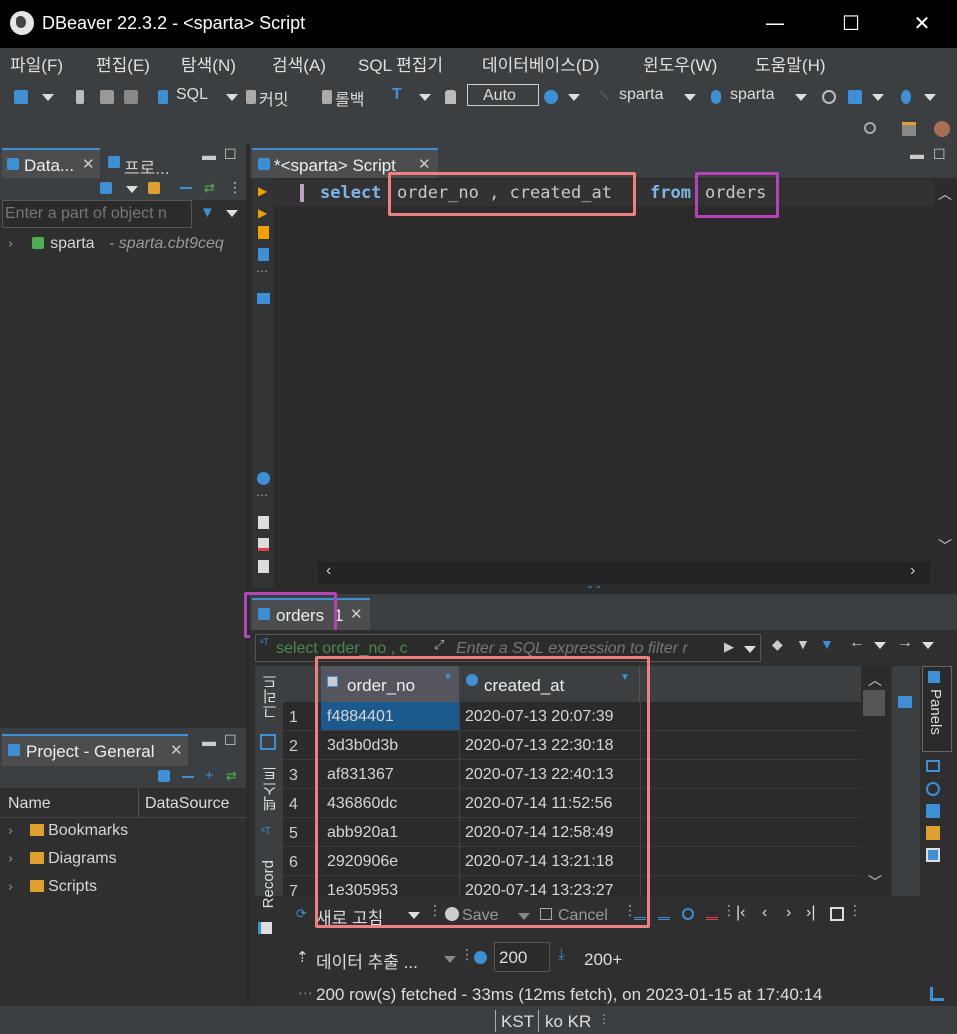 This screenshot has height=1034, width=957. I want to click on value-viewer-icon, so click(933, 766).